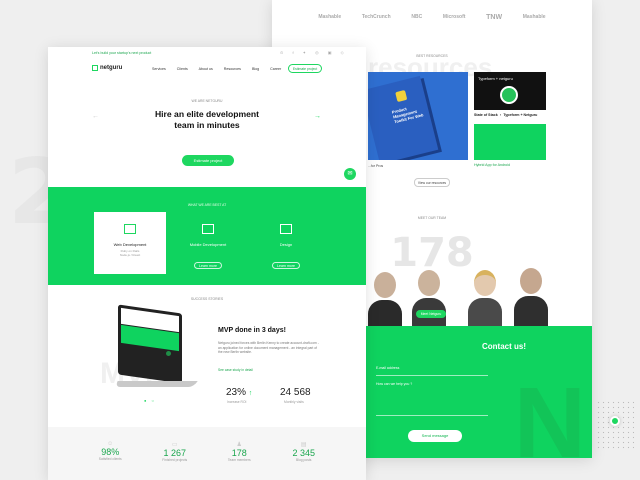 The width and height of the screenshot is (640, 480). Describe the element at coordinates (235, 370) in the screenshot. I see `case-study-link: See case study in detail` at that location.